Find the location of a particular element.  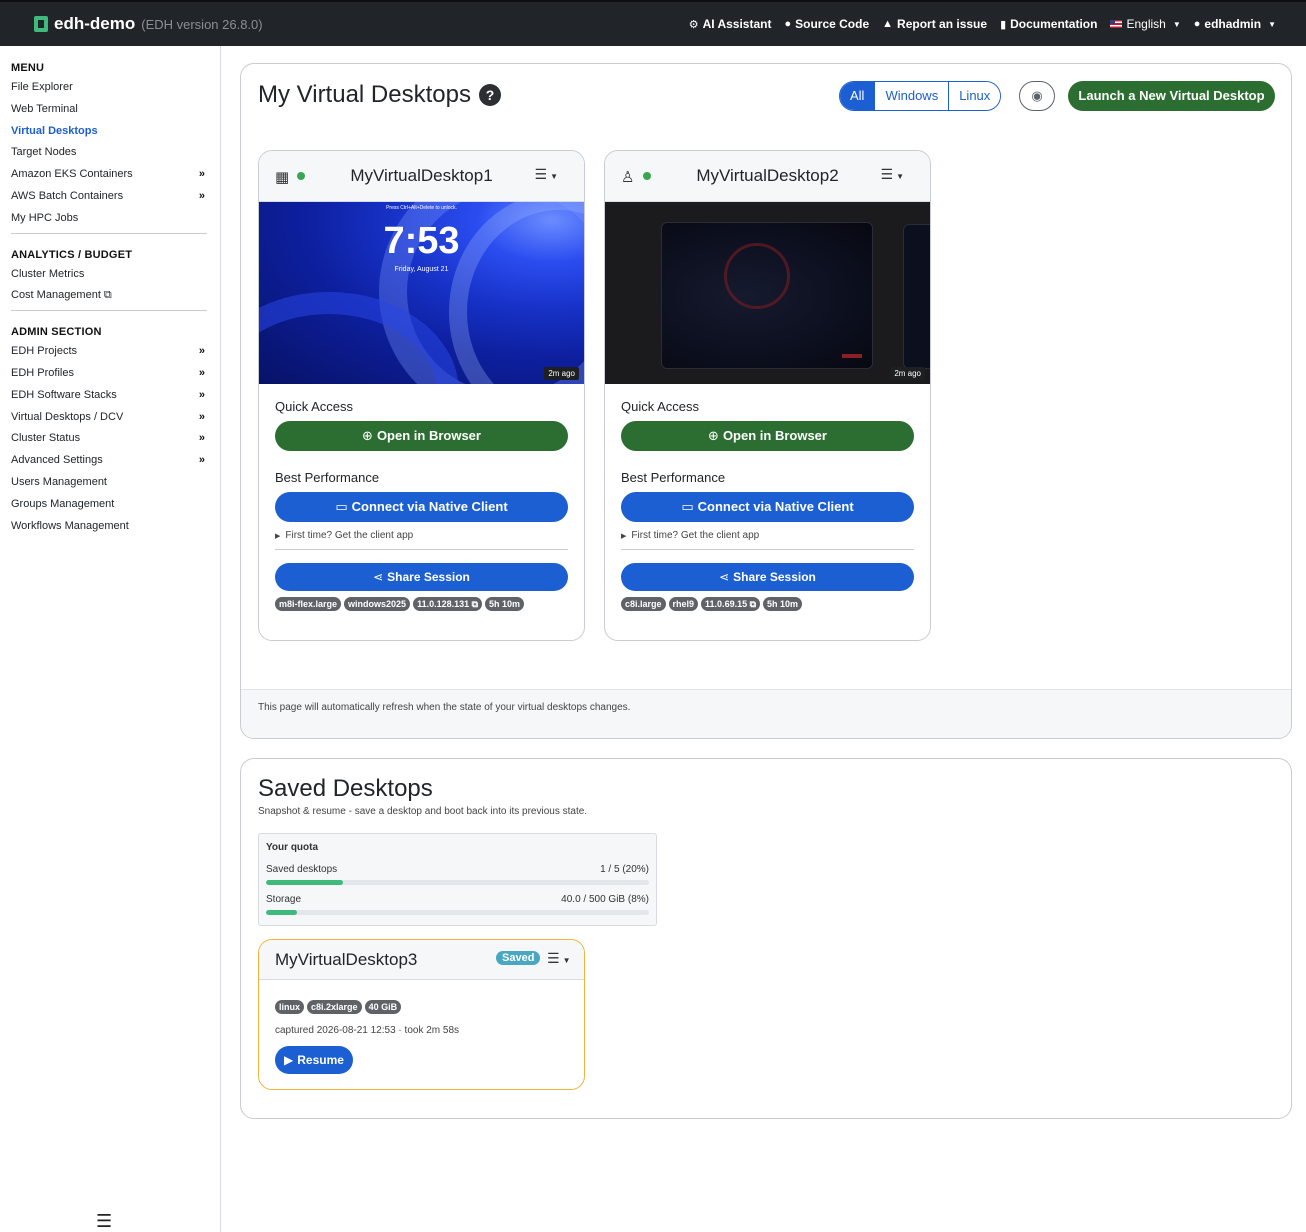

sidebar-item-target-nodes: Target Nodes is located at coordinates (109, 153).